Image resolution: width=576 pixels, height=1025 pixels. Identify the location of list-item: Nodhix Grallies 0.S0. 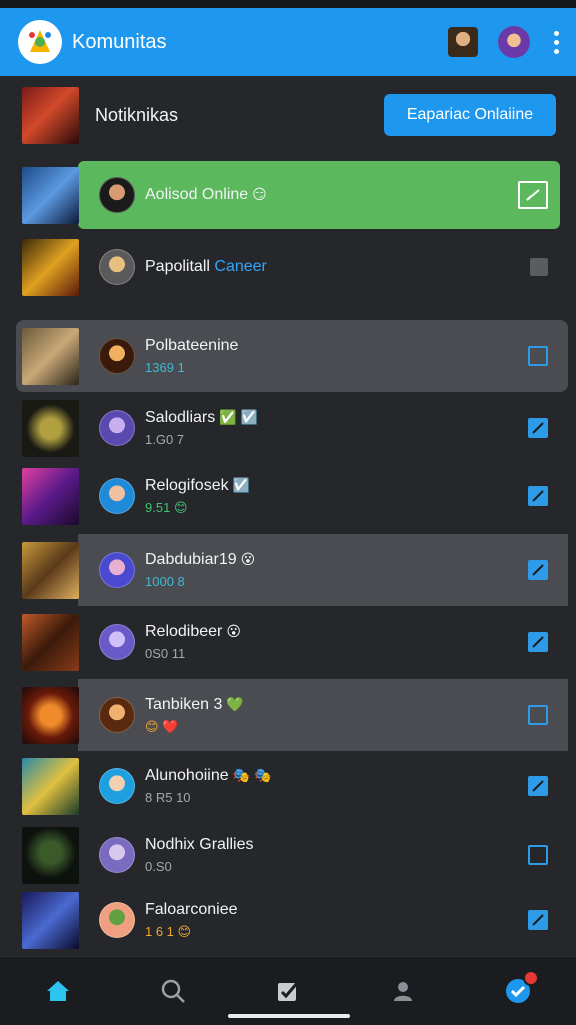
(288, 855).